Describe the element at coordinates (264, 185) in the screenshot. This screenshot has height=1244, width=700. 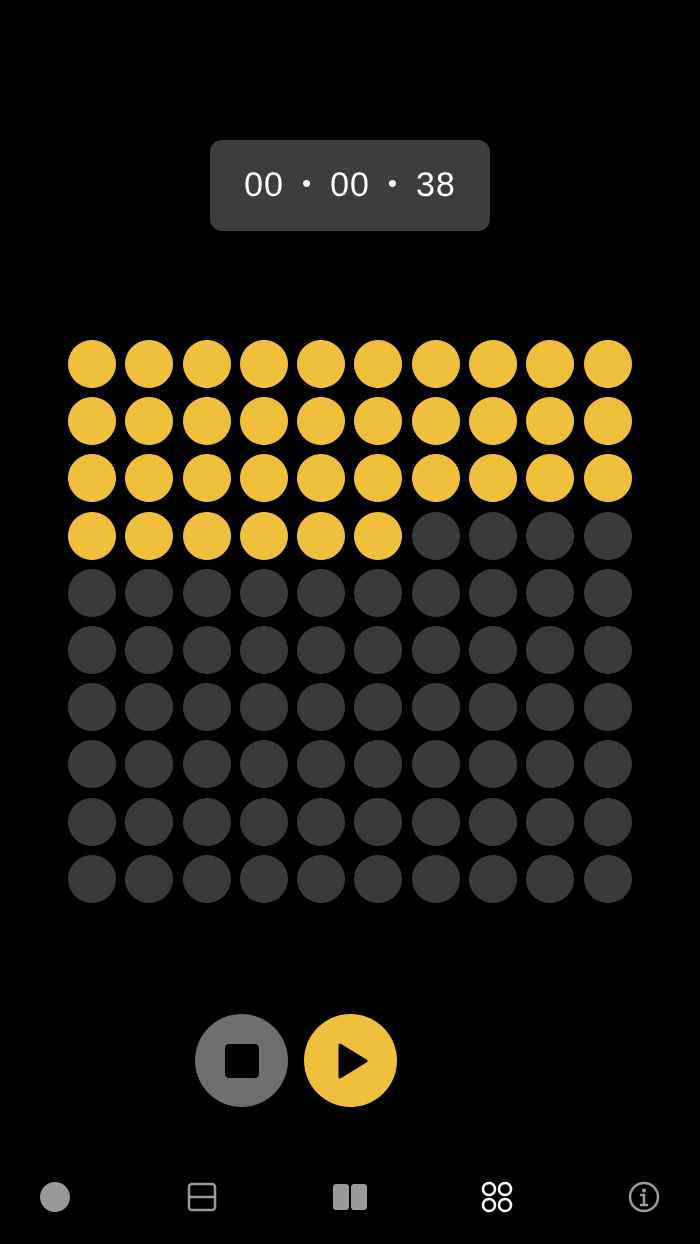
I see `timer-hours: 00` at that location.